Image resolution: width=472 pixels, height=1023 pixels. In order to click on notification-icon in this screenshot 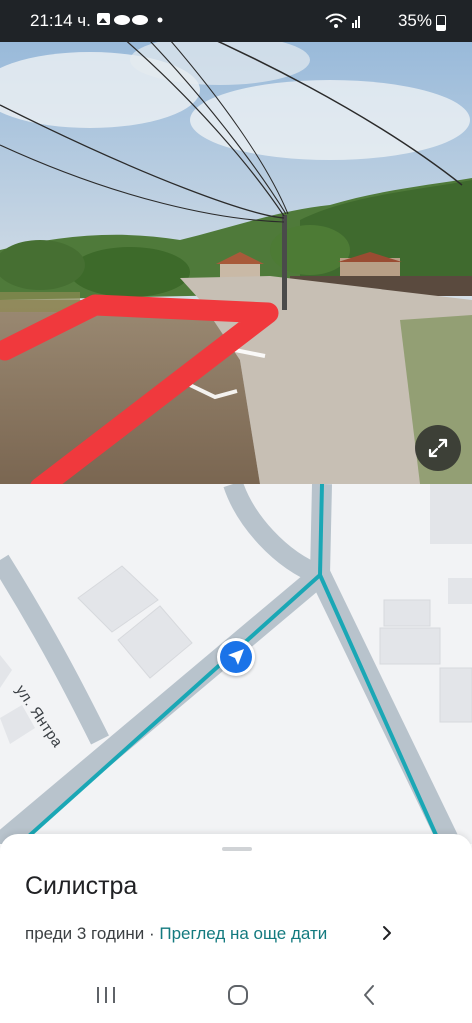, I will do `click(130, 19)`.